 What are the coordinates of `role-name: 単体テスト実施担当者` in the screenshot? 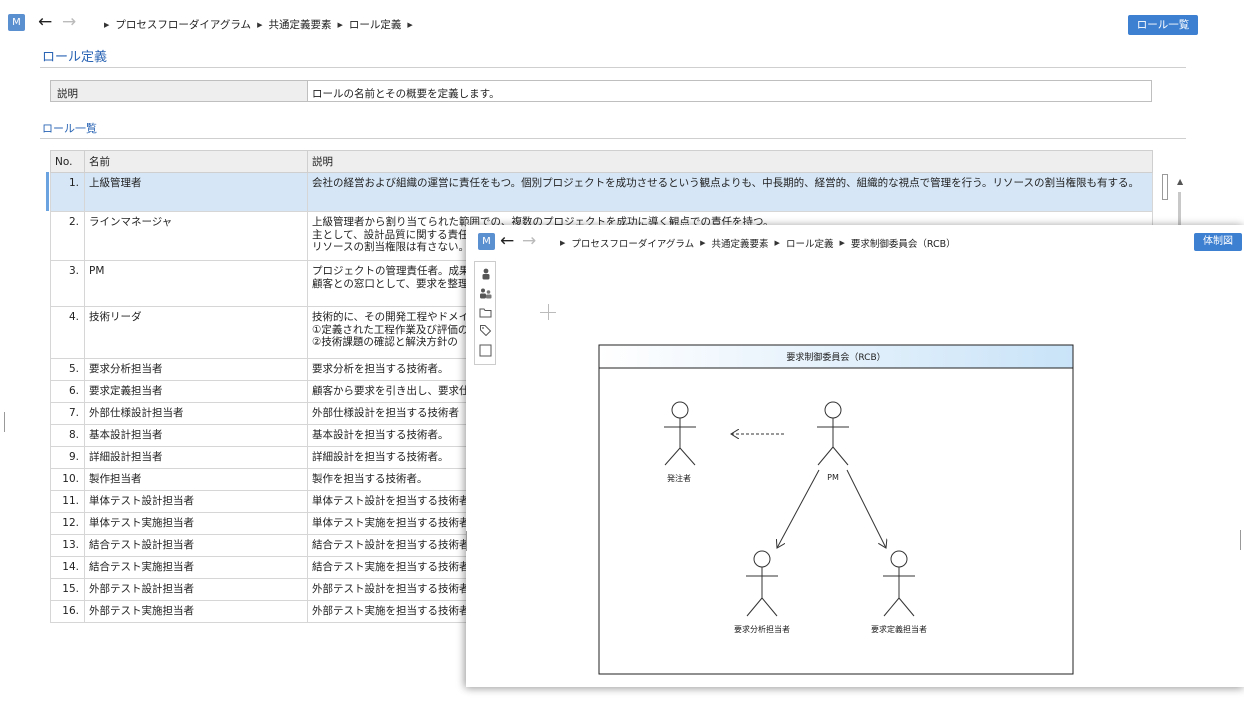 It's located at (196, 523).